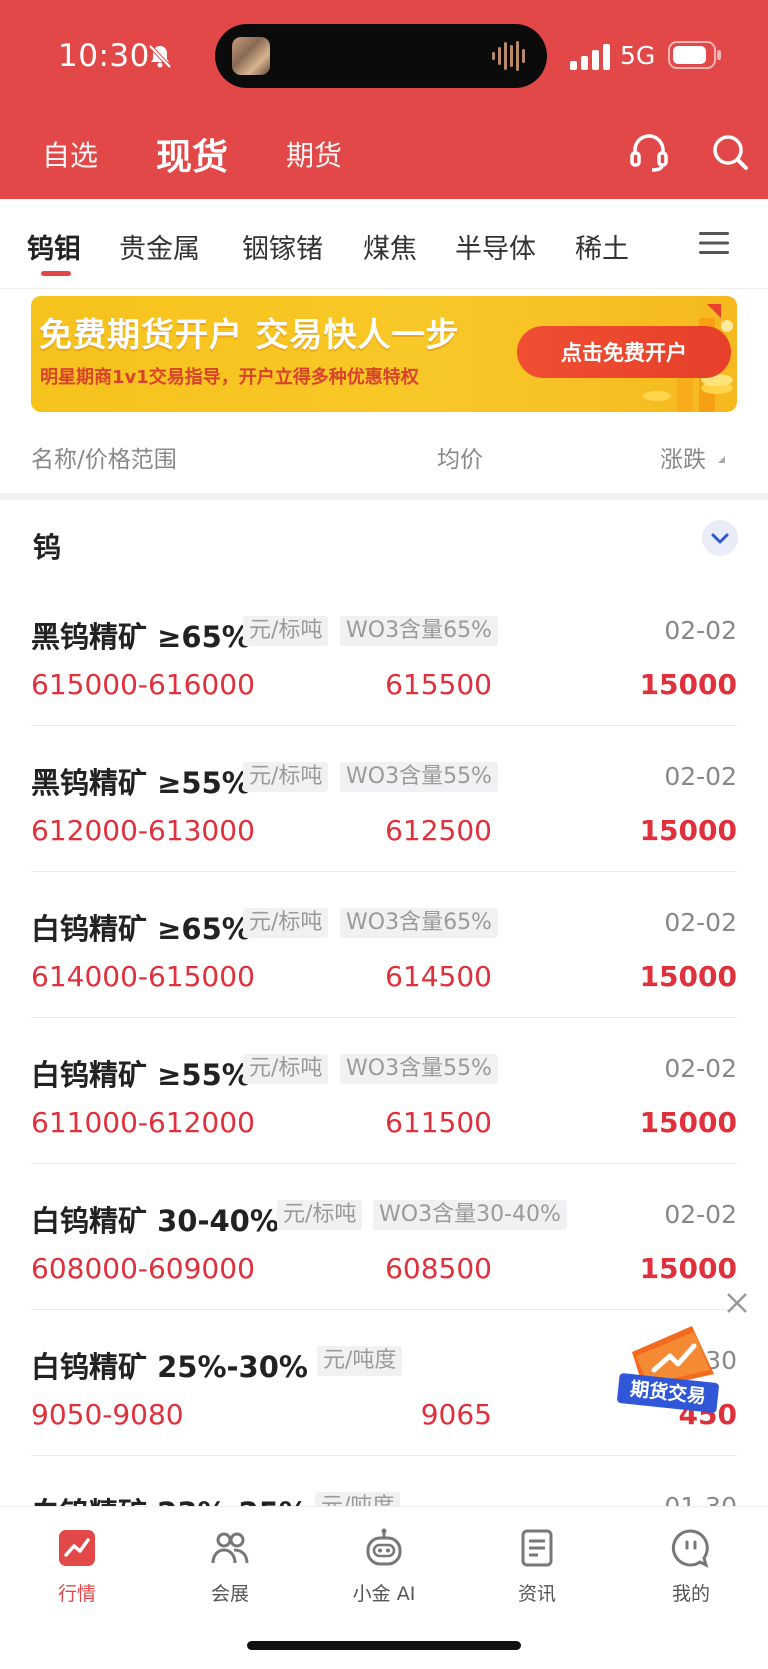 The height and width of the screenshot is (1669, 768). What do you see at coordinates (438, 830) in the screenshot?
I see `average-price: 612500` at bounding box center [438, 830].